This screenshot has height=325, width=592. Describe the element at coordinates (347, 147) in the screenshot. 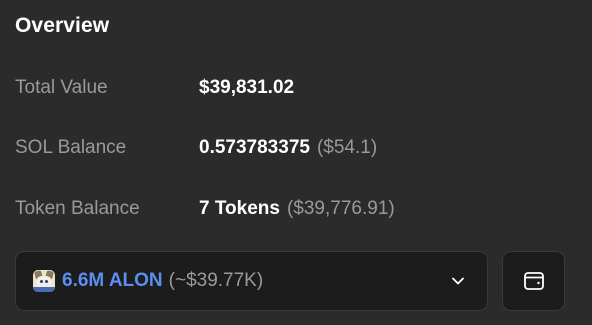

I see `sol-balance-usd: ($54.1)` at that location.